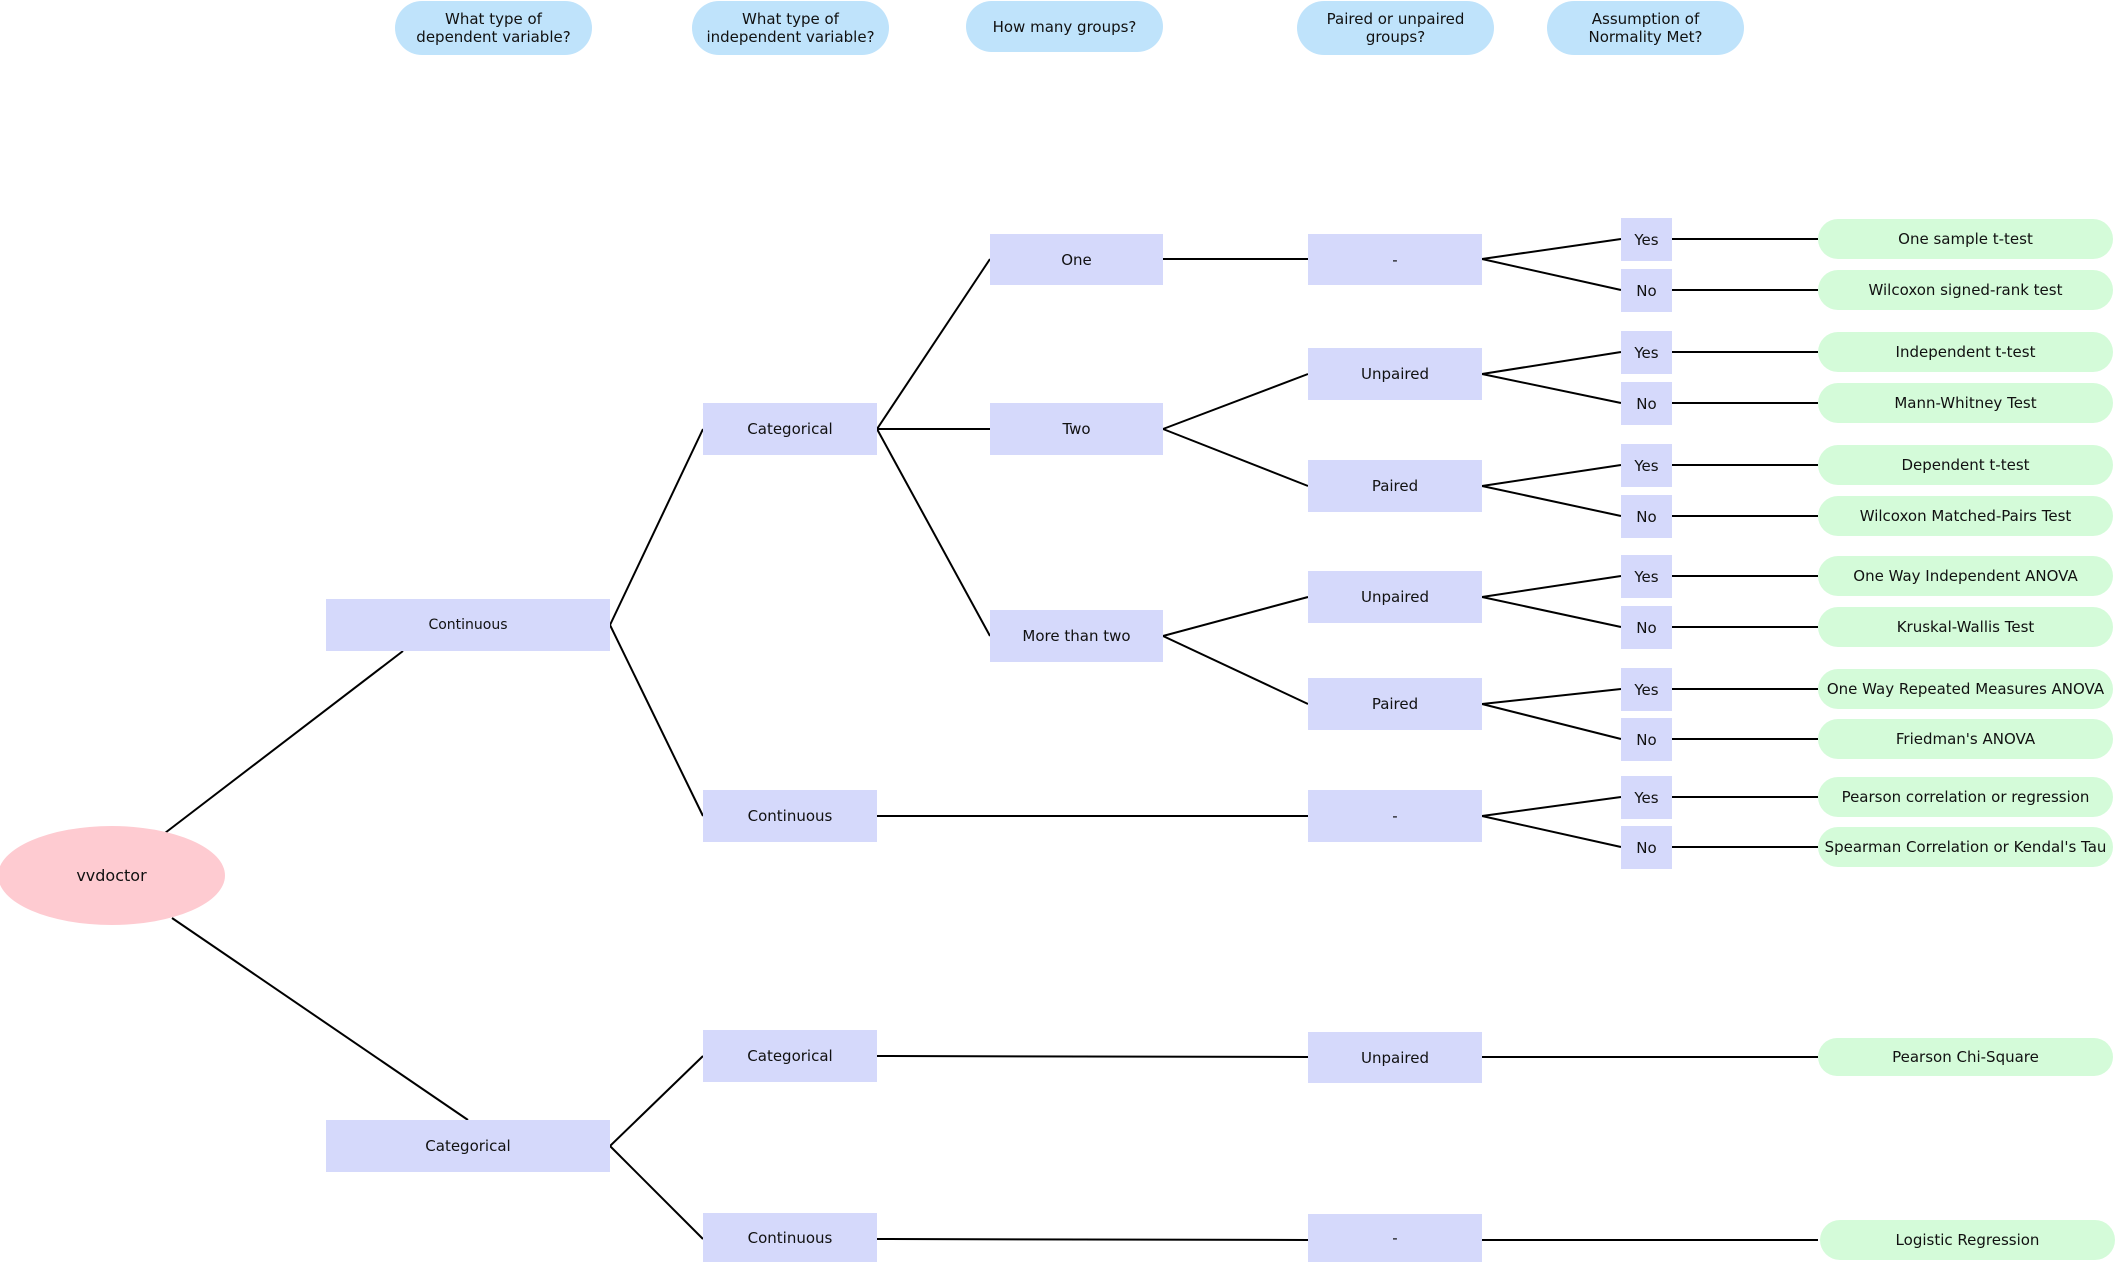  I want to click on node-dependent-categorical: Categorical, so click(468, 1146).